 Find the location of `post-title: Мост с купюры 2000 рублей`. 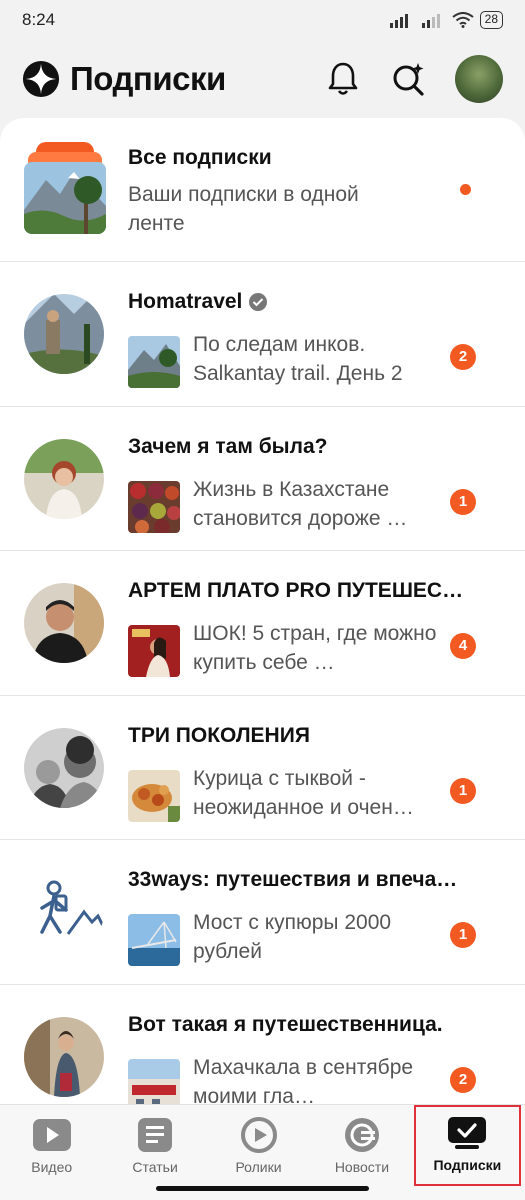

post-title: Мост с купюры 2000 рублей is located at coordinates (292, 937).